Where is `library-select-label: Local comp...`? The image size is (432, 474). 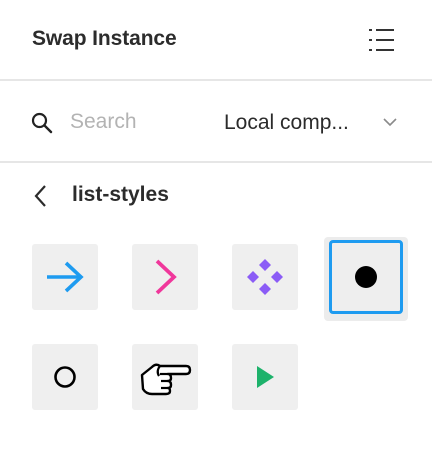 library-select-label: Local comp... is located at coordinates (286, 122).